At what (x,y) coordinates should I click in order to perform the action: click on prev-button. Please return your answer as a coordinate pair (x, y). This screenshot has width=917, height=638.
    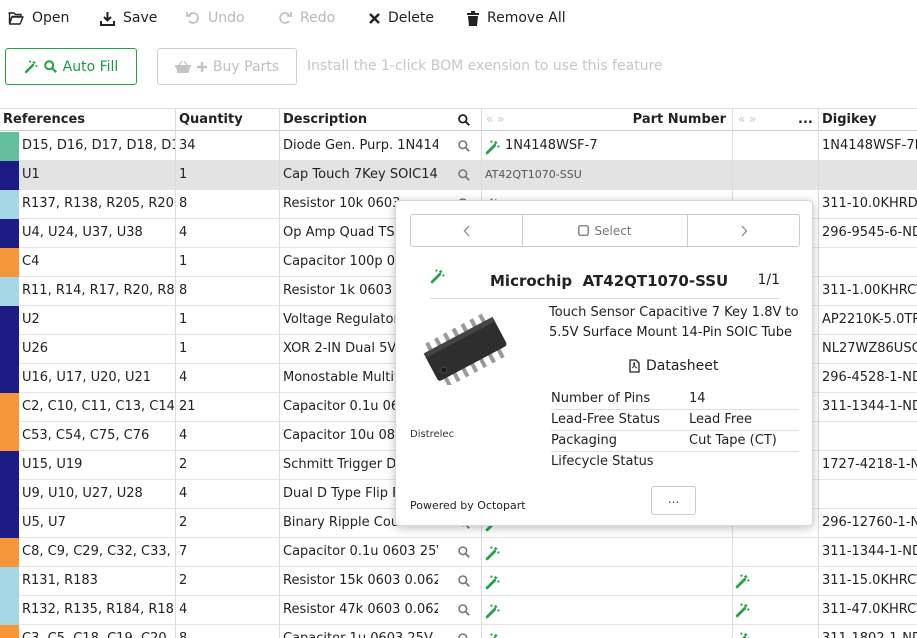
    Looking at the image, I should click on (466, 230).